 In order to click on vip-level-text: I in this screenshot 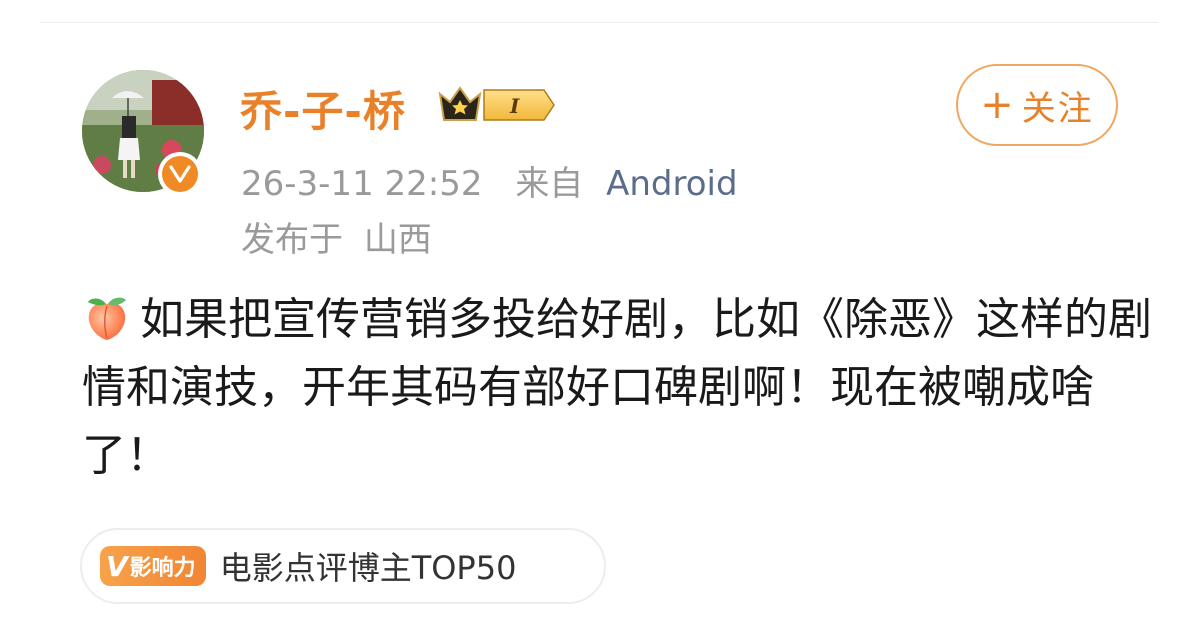, I will do `click(514, 106)`.